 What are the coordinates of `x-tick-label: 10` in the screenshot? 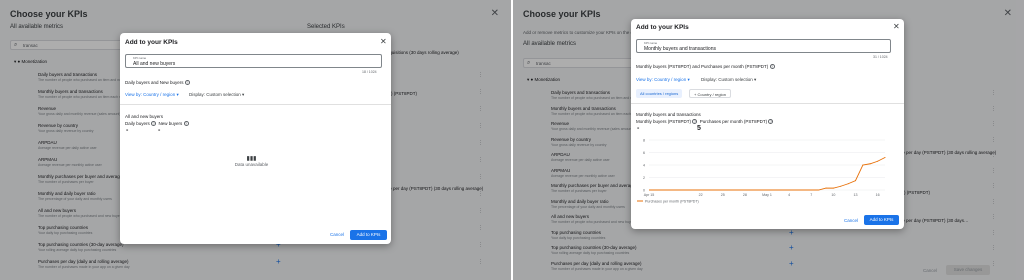 It's located at (833, 195).